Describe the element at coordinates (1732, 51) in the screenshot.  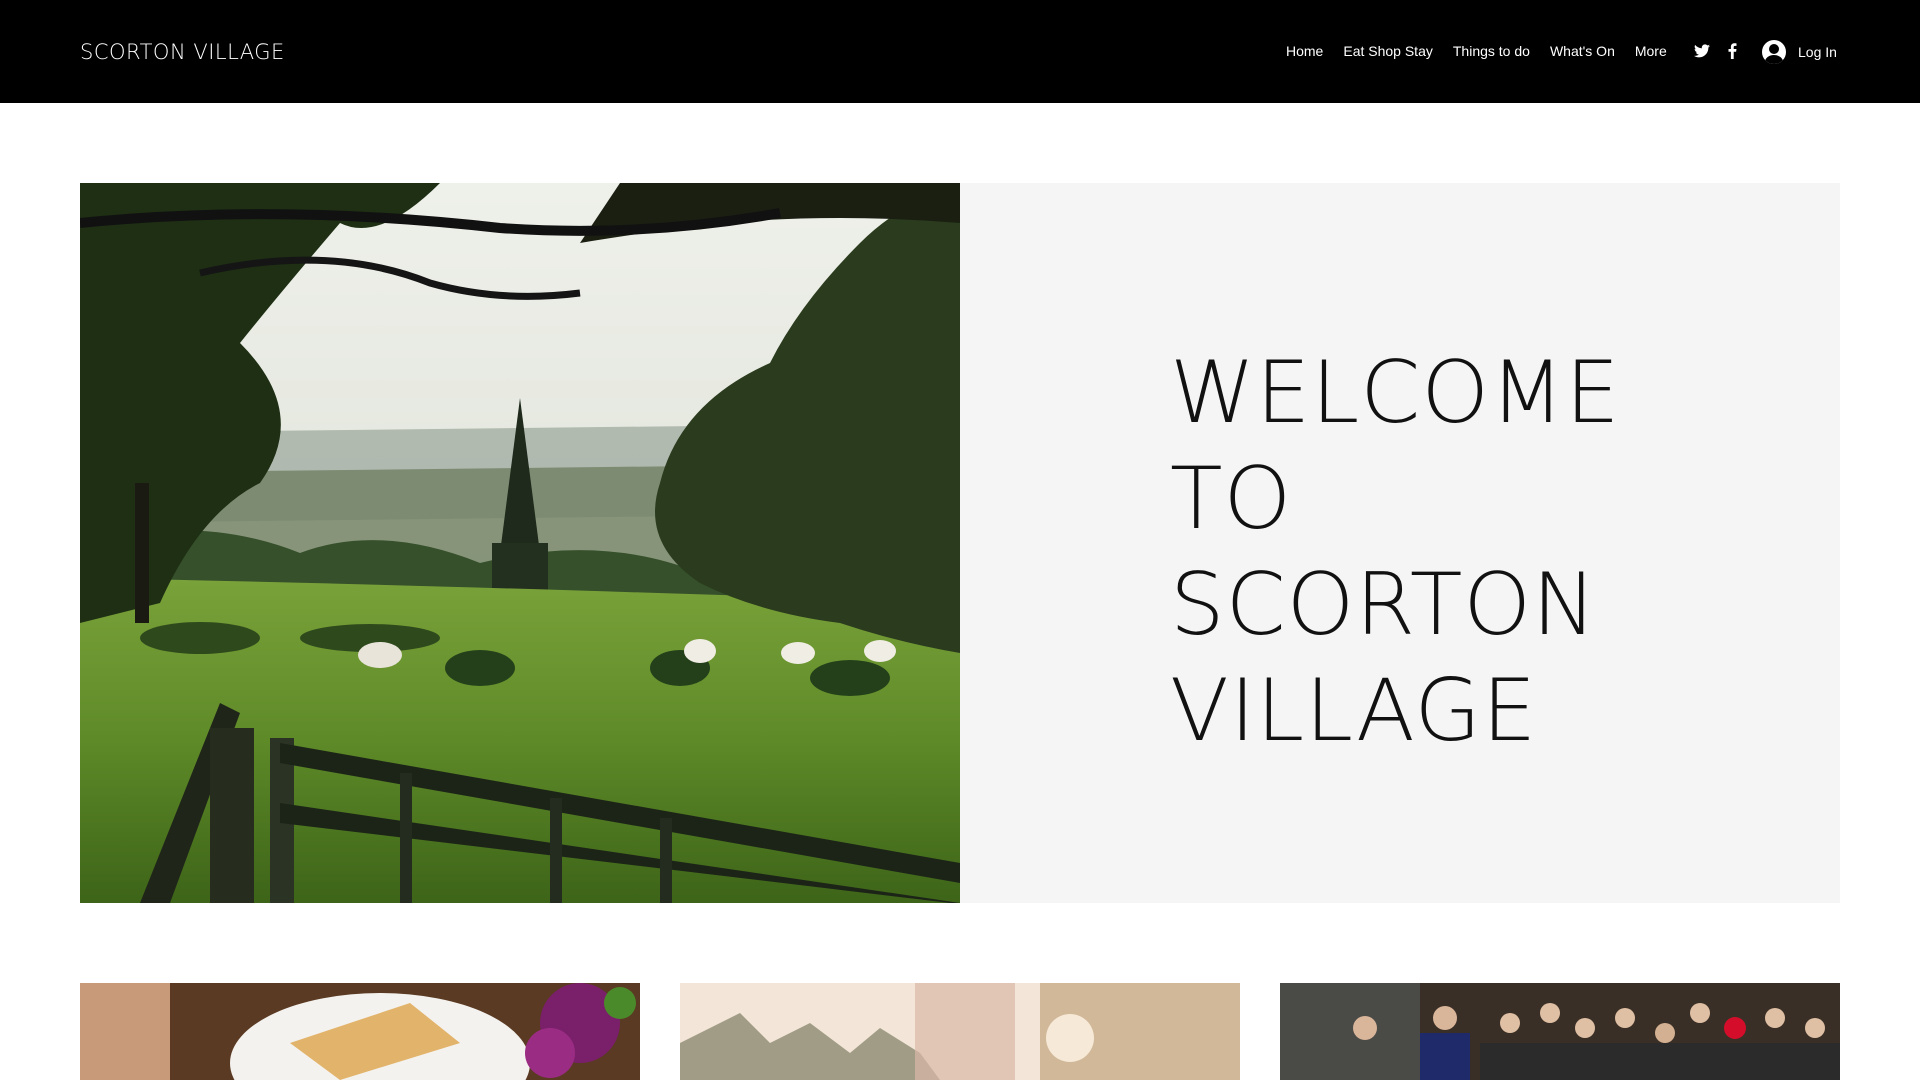
I see `facebook-icon` at that location.